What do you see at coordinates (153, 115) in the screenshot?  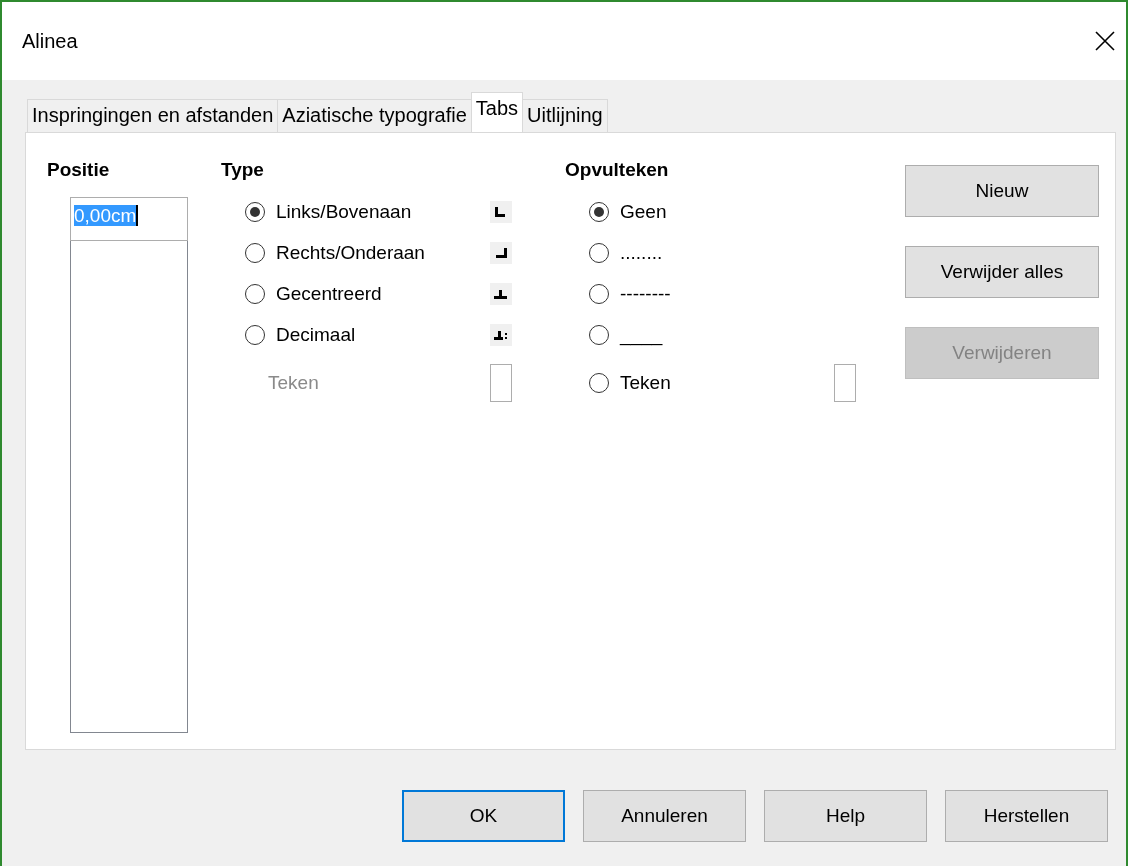 I see `tab: Inspringingen en afstanden` at bounding box center [153, 115].